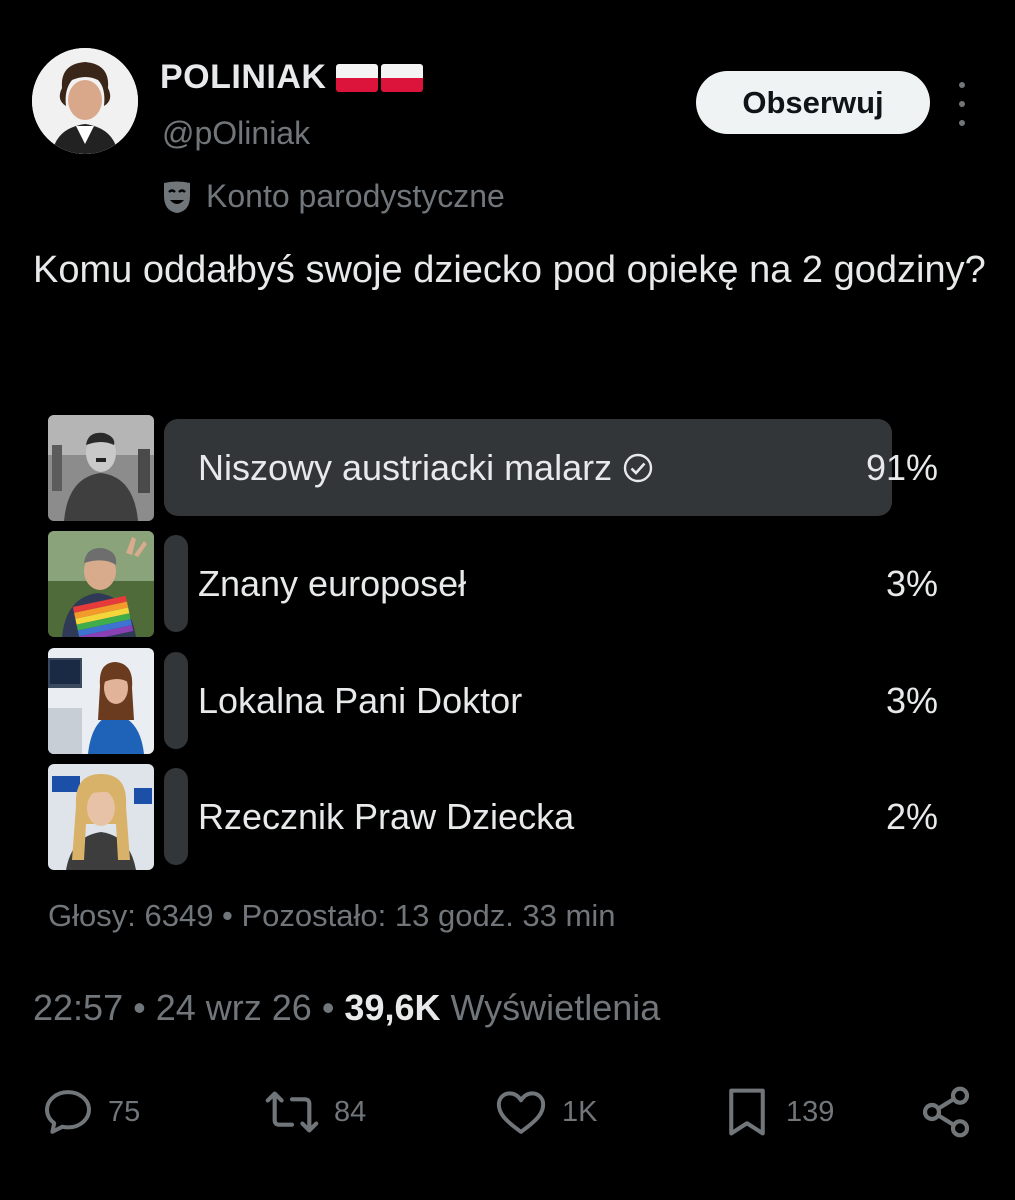 The width and height of the screenshot is (1015, 1200). Describe the element at coordinates (292, 1112) in the screenshot. I see `repost-icon` at that location.